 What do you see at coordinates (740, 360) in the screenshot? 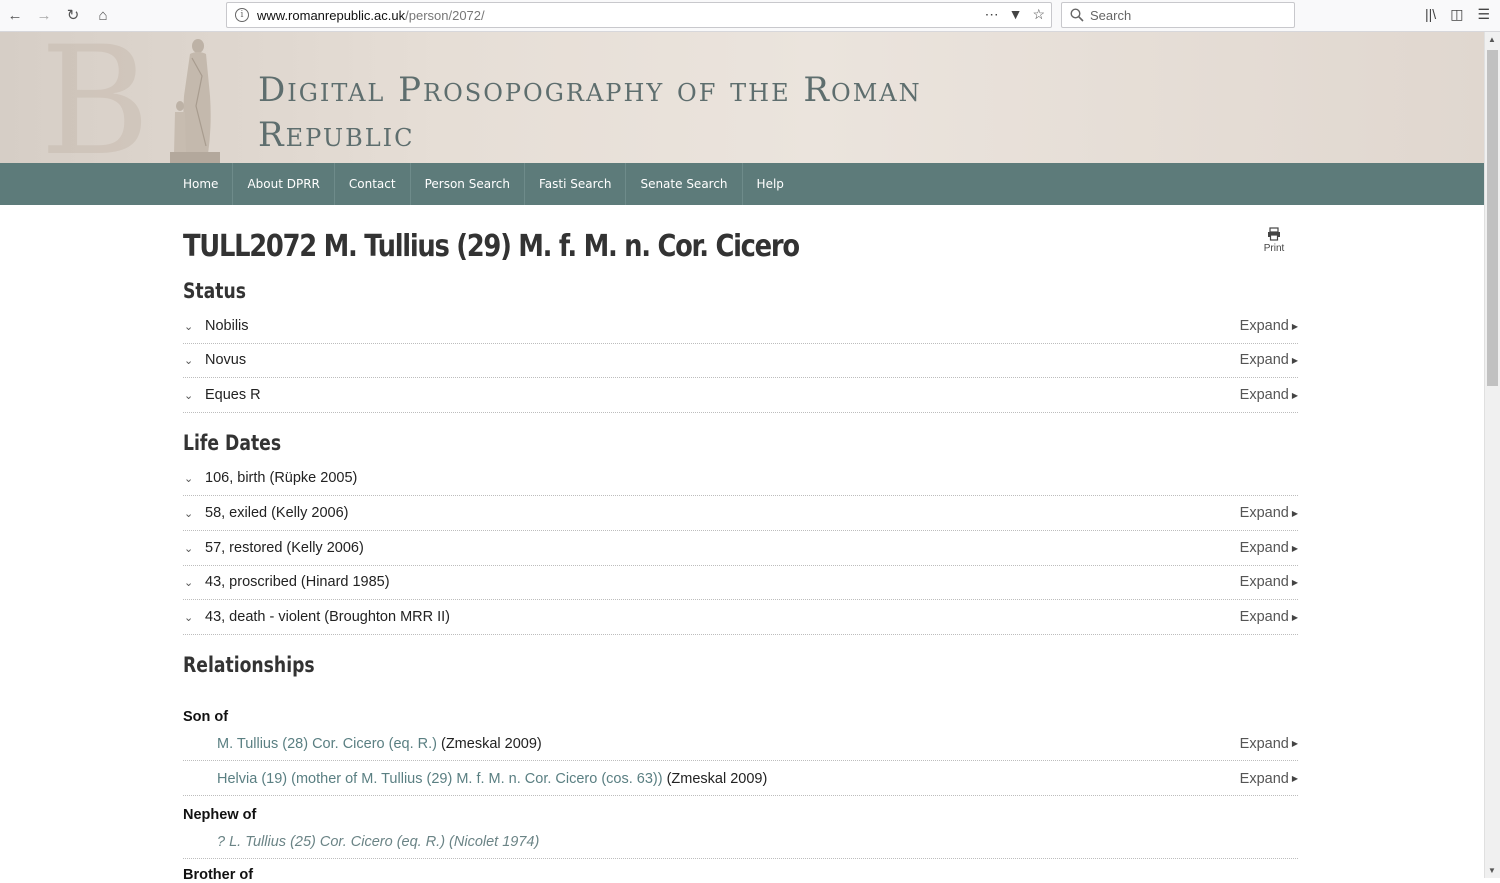
I see `status-item: ⌄ Novus Expand ▶` at bounding box center [740, 360].